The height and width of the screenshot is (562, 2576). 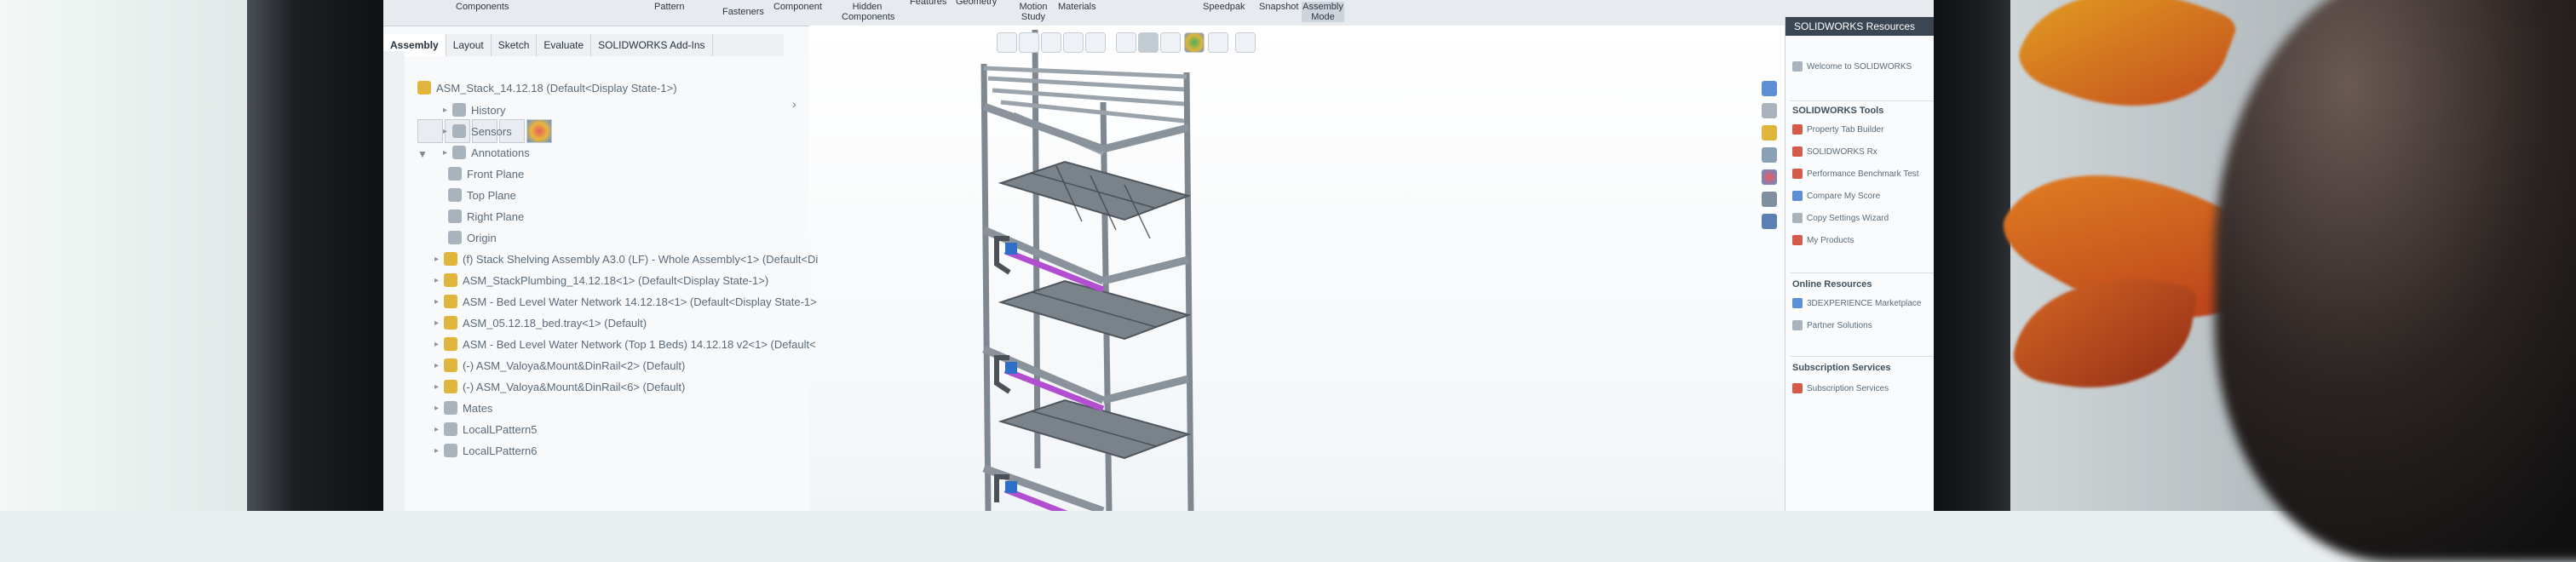 What do you see at coordinates (1771, 166) in the screenshot?
I see `taskpane-tab-strip` at bounding box center [1771, 166].